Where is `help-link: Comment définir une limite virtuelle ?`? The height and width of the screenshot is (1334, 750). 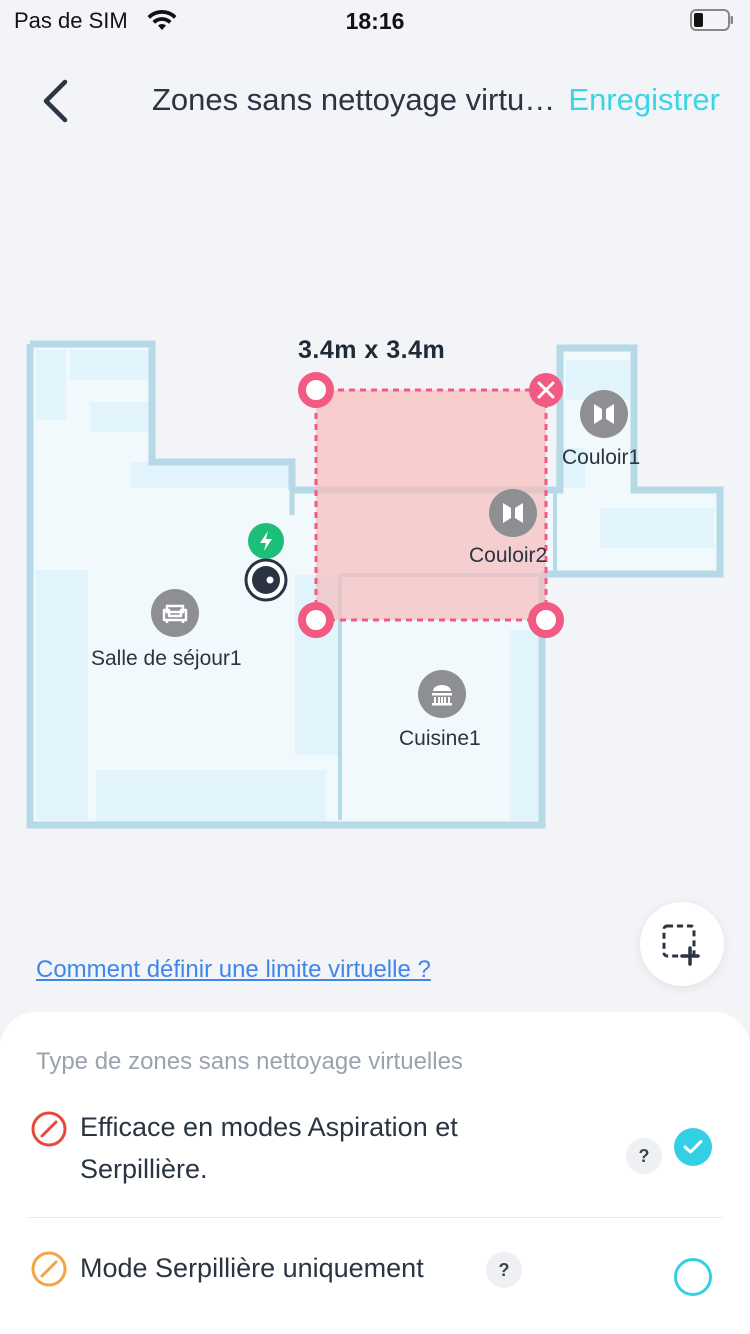 help-link: Comment définir une limite virtuelle ? is located at coordinates (233, 970).